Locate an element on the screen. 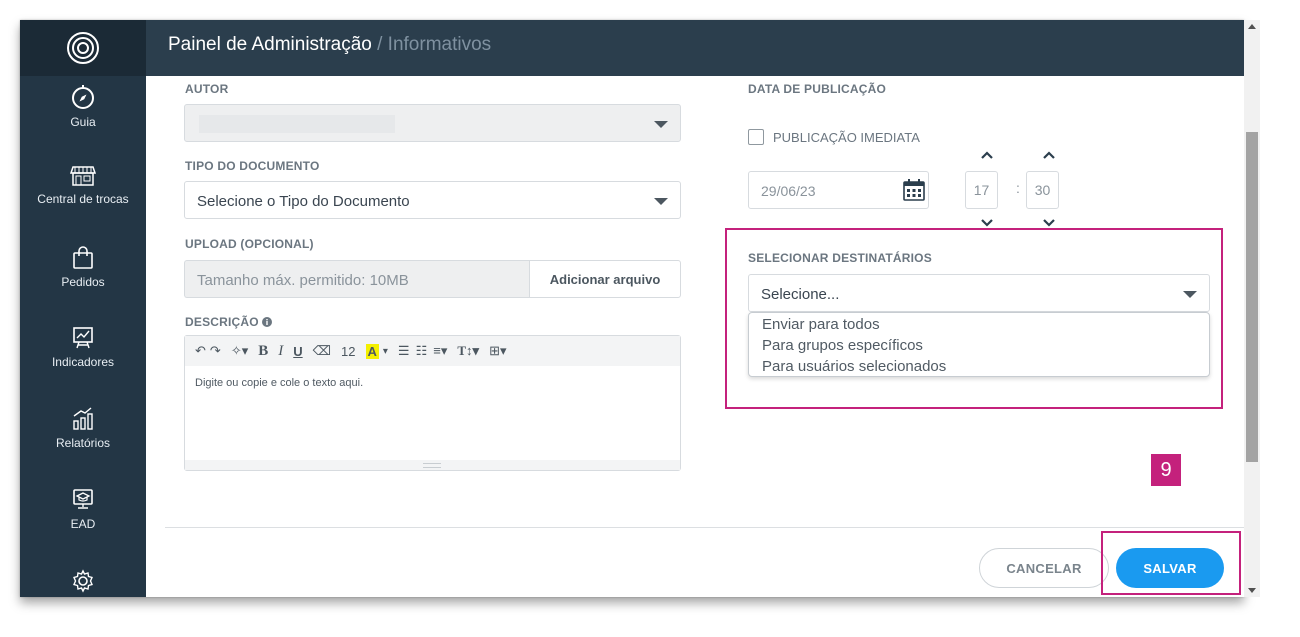 The height and width of the screenshot is (637, 1300). dropdown-option: Enviar para todos is located at coordinates (821, 324).